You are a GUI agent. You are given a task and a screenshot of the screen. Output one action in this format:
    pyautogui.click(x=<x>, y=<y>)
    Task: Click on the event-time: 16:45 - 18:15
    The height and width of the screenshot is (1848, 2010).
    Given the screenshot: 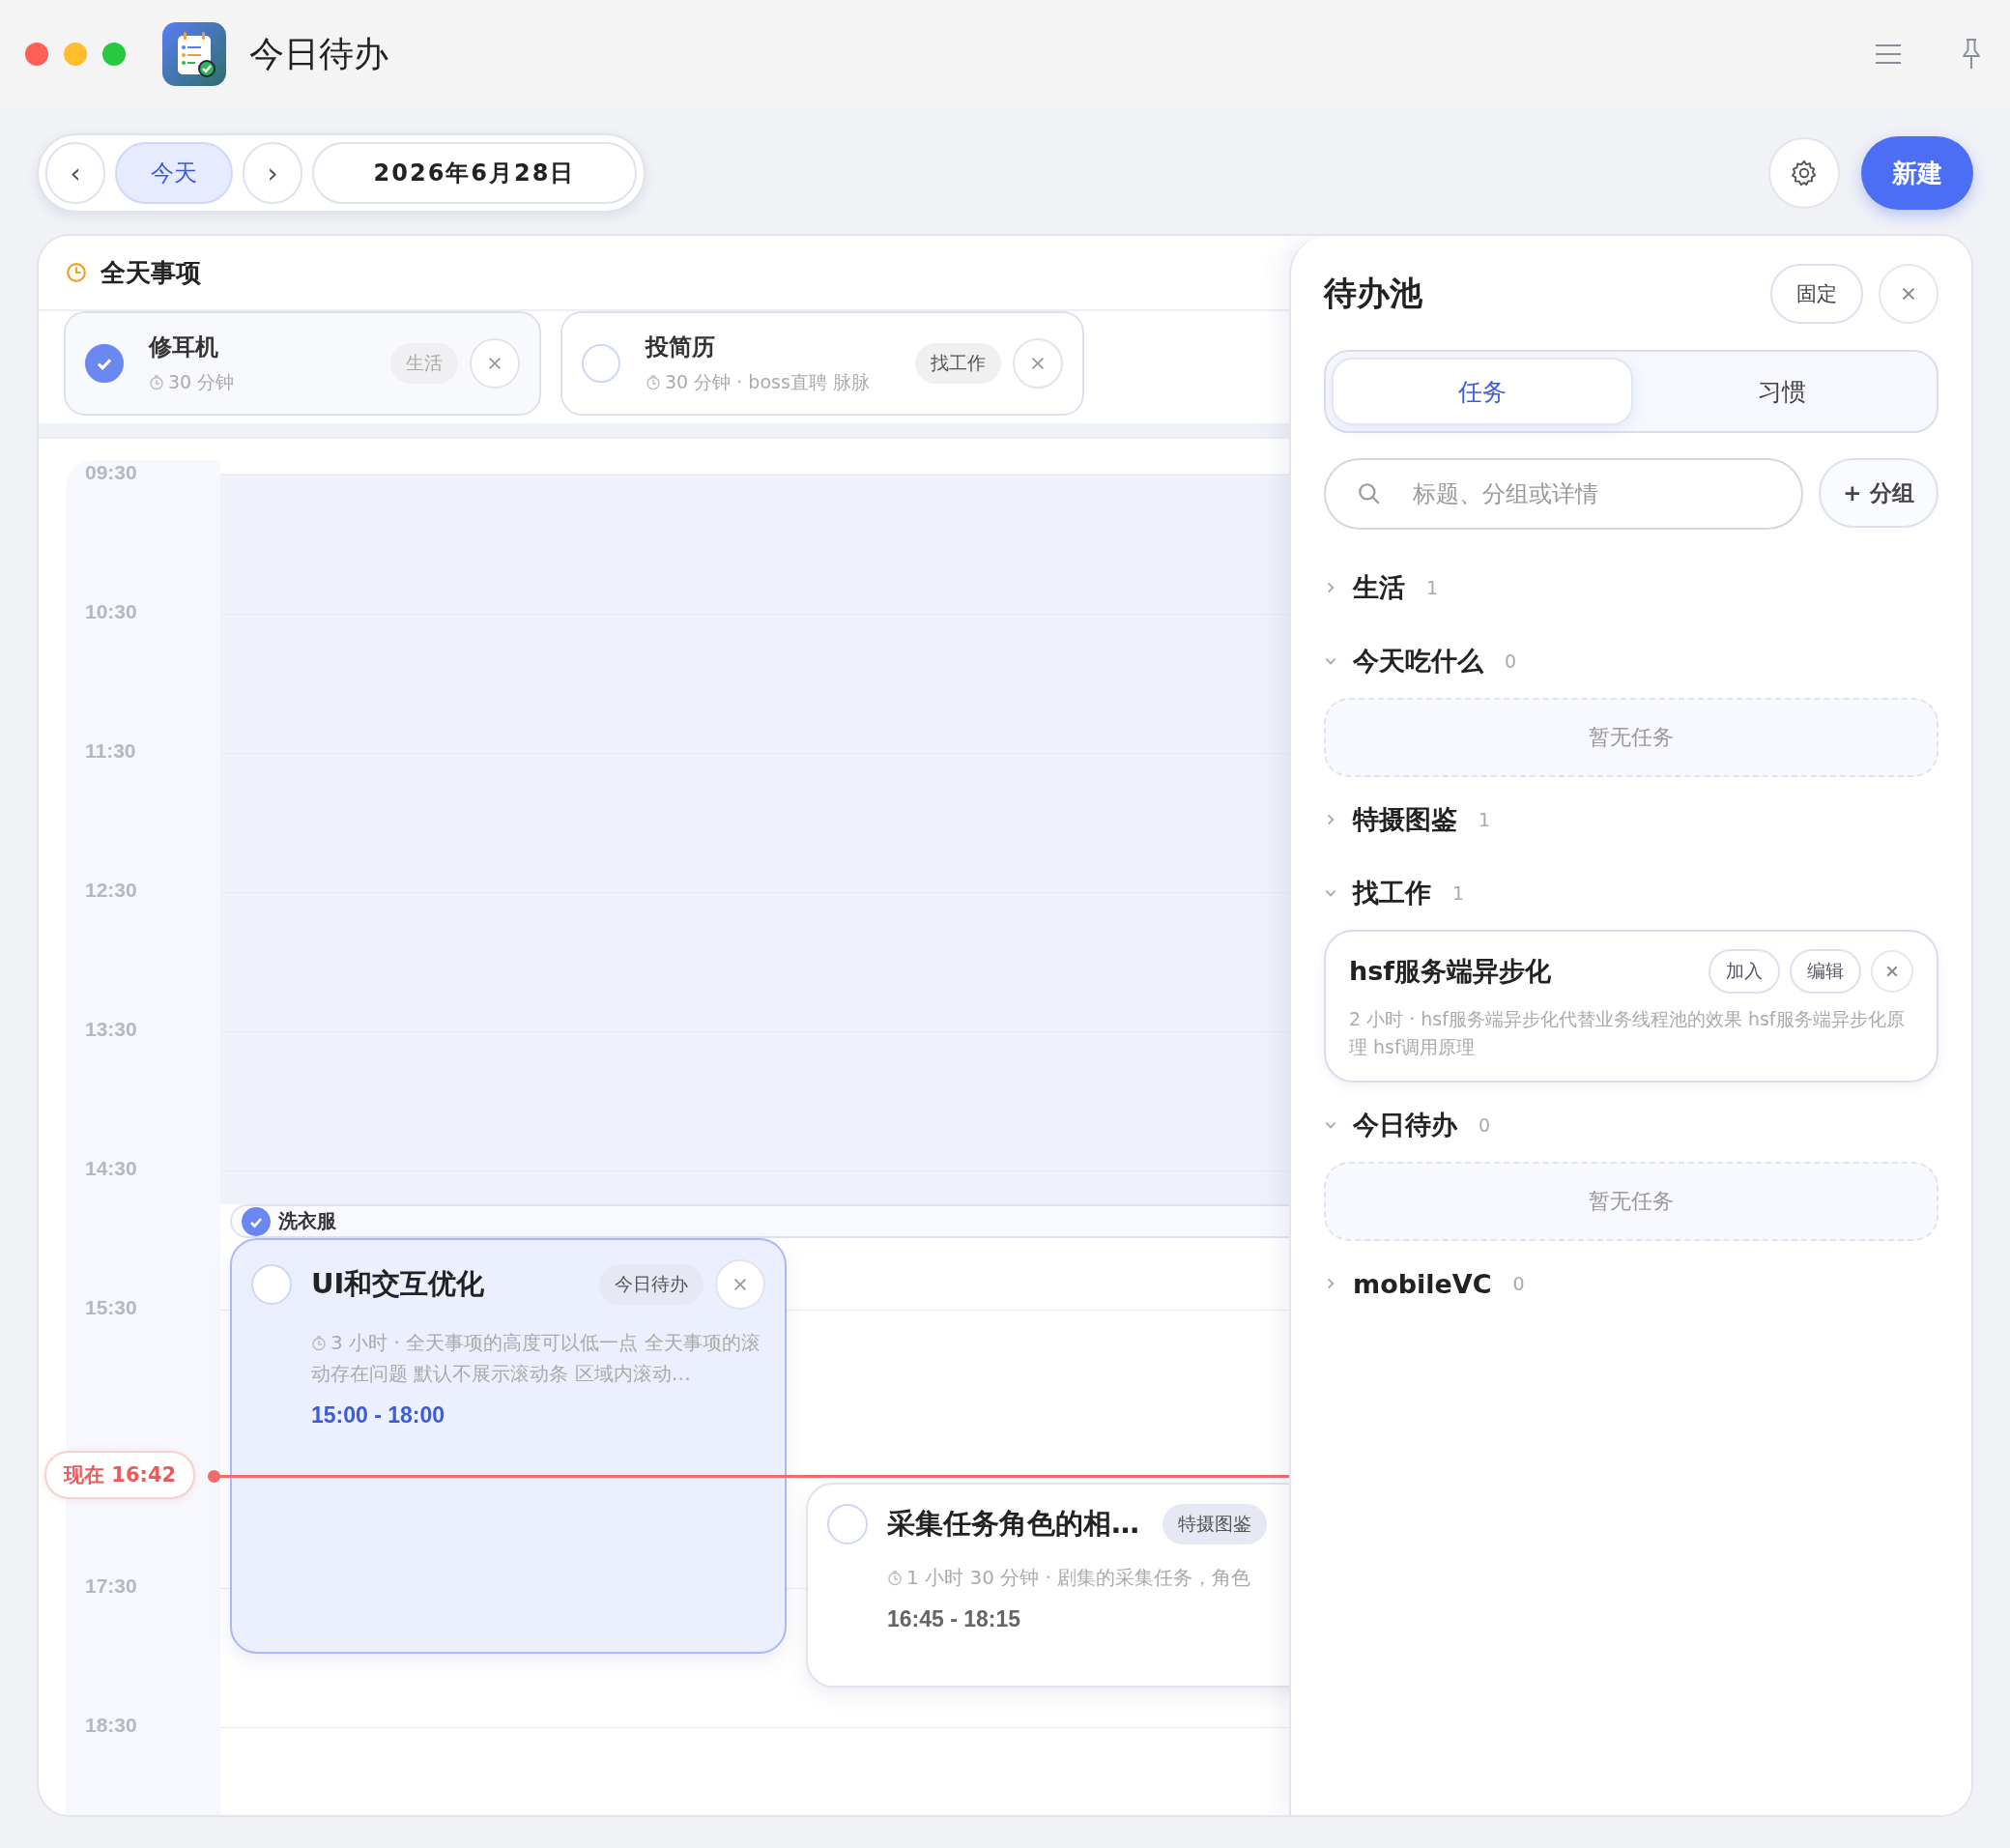 What is the action you would take?
    pyautogui.click(x=954, y=1619)
    